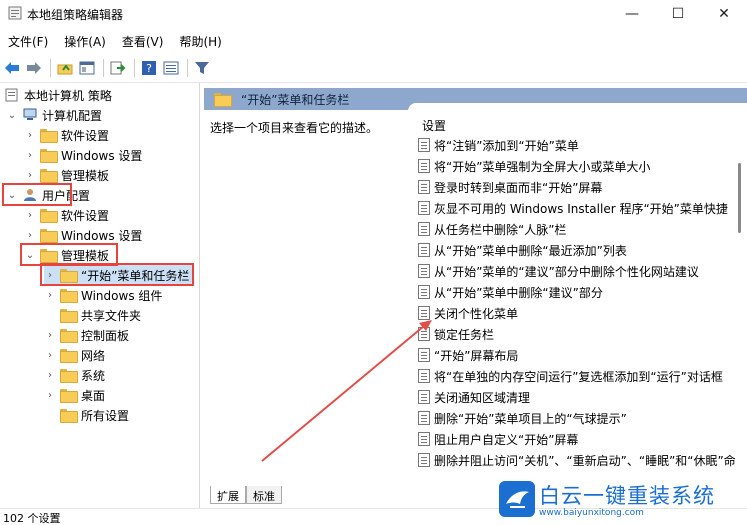 The height and width of the screenshot is (525, 747). What do you see at coordinates (627, 496) in the screenshot?
I see `brand-name: 白云一键重装系统` at bounding box center [627, 496].